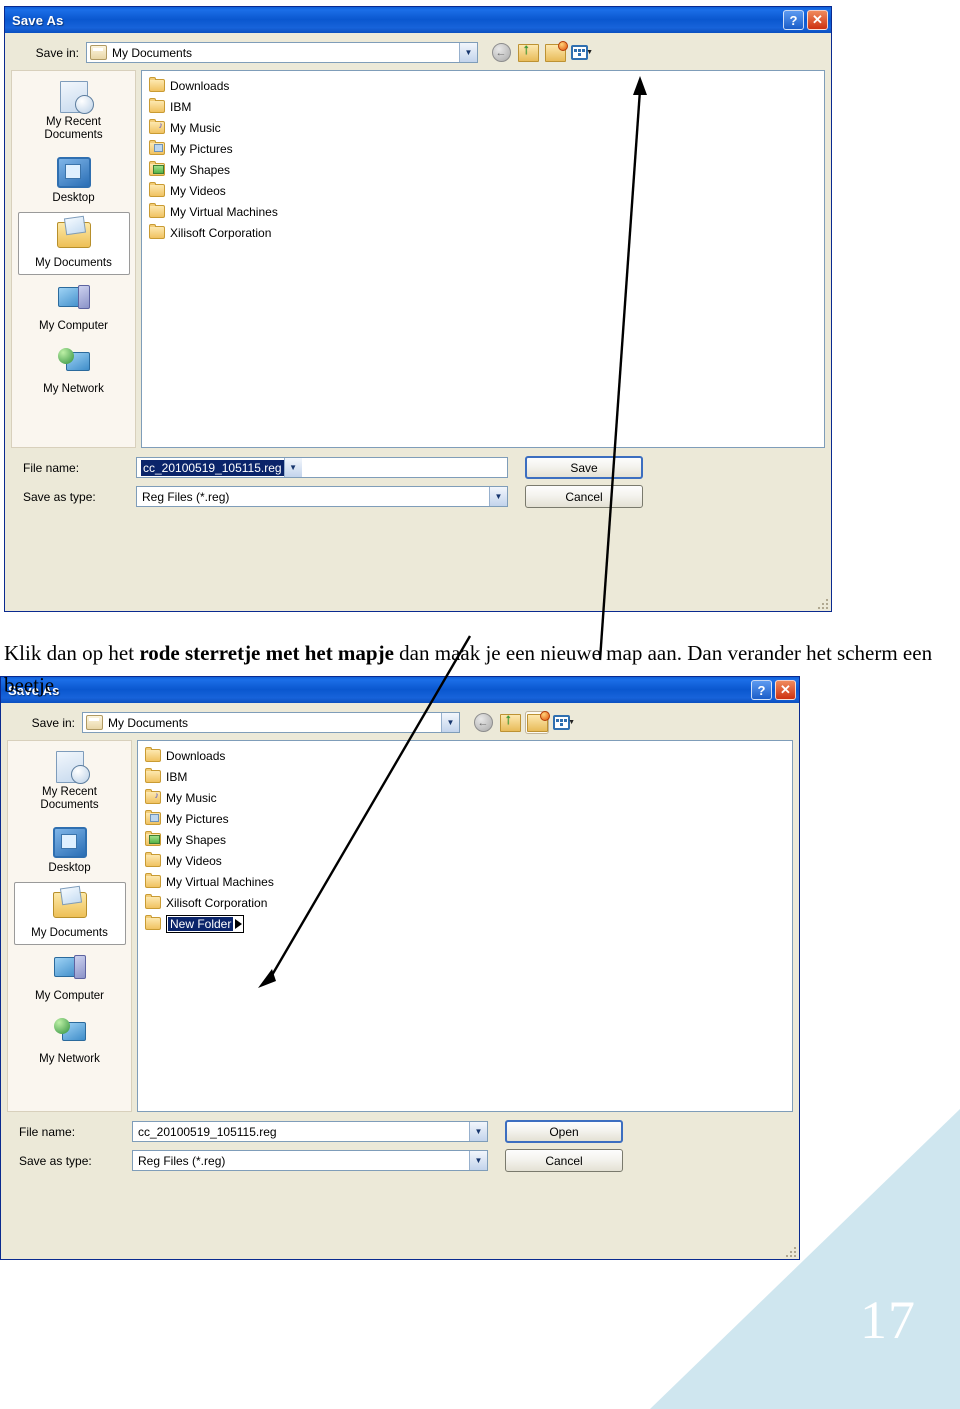 The width and height of the screenshot is (960, 1409). Describe the element at coordinates (69, 933) in the screenshot. I see `place-label: My Documents` at that location.